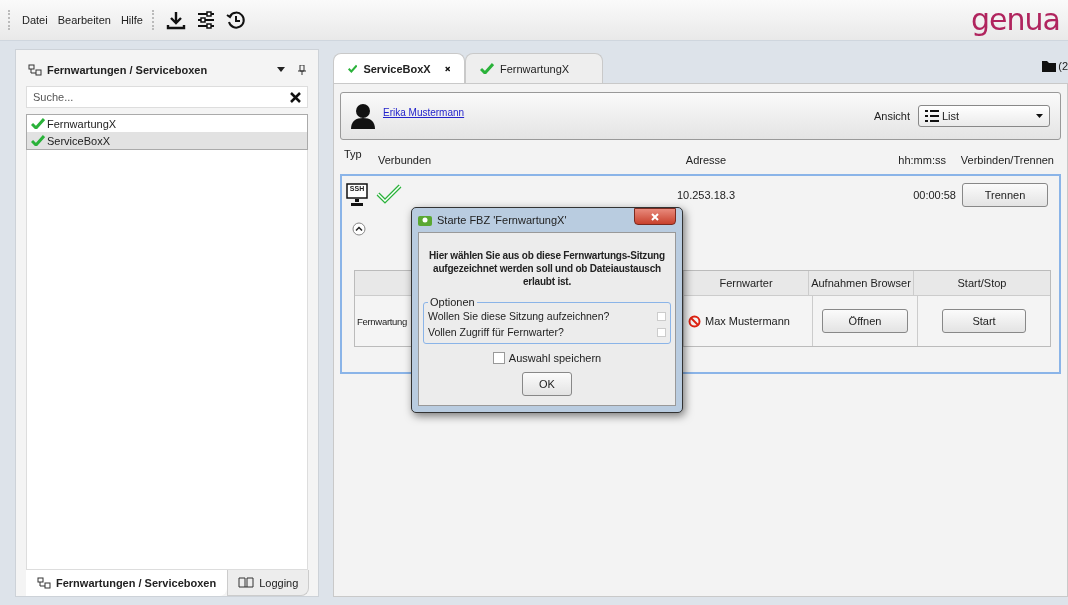 Image resolution: width=1068 pixels, height=605 pixels. Describe the element at coordinates (357, 195) in the screenshot. I see `terminal-icon` at that location.